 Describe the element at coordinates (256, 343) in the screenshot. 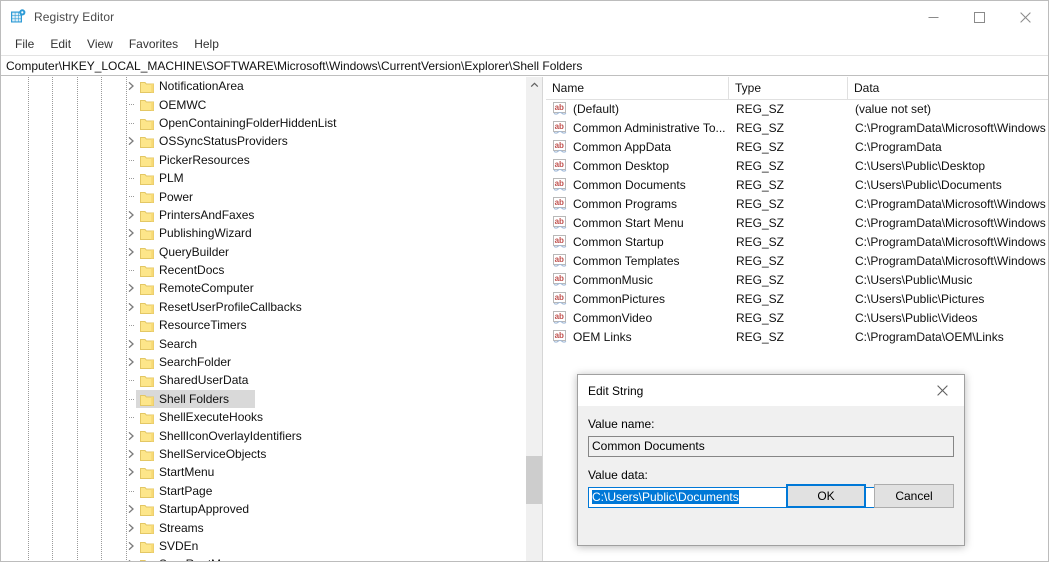

I see `tree-item-search: Search` at that location.